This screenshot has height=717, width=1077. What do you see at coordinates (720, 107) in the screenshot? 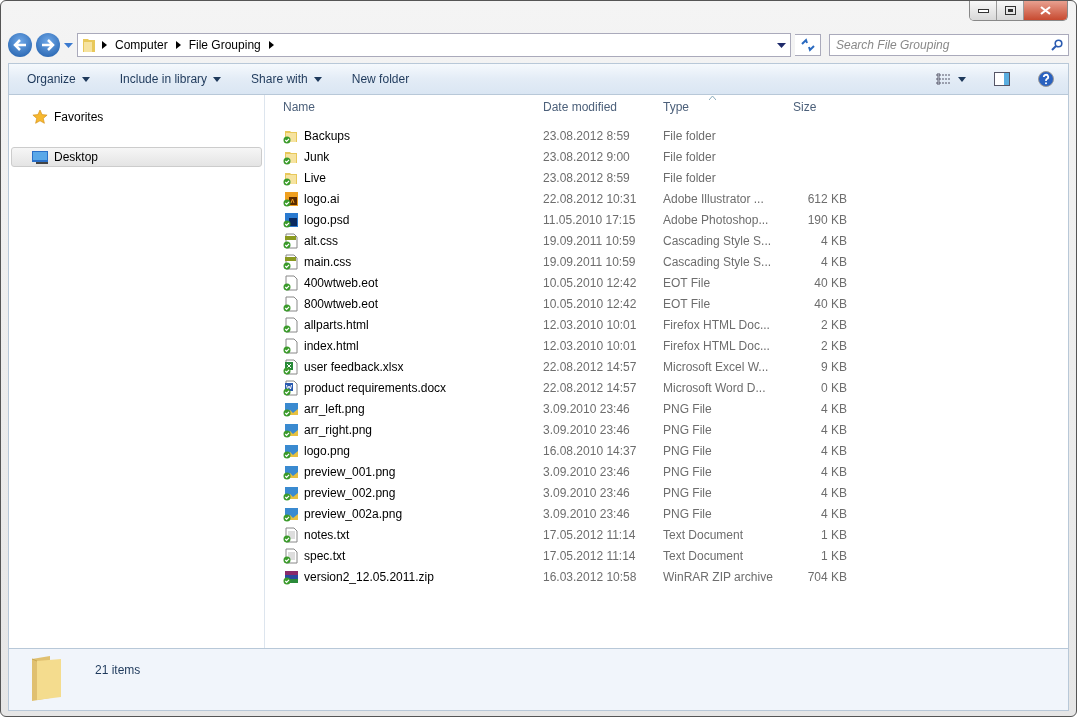
I see `column-header: Type` at bounding box center [720, 107].